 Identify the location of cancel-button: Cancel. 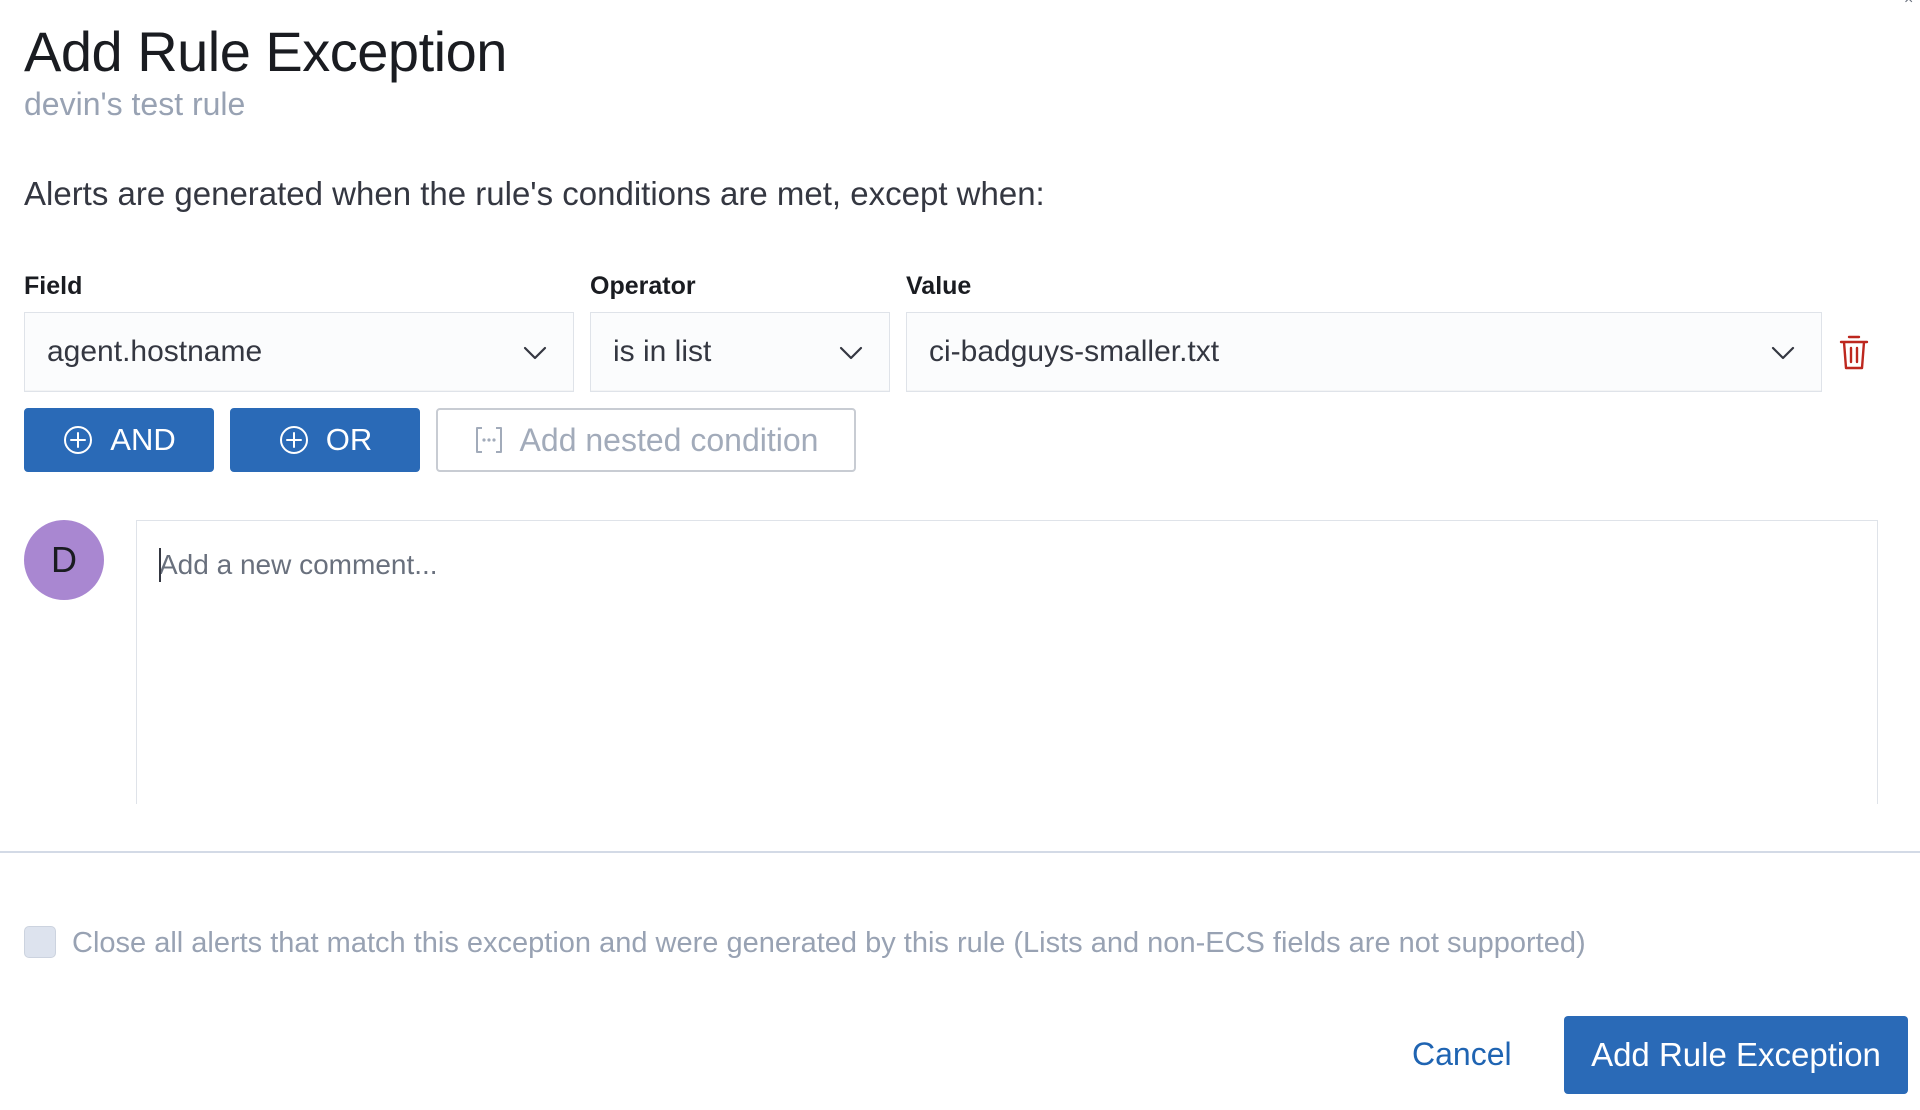
(1462, 1054).